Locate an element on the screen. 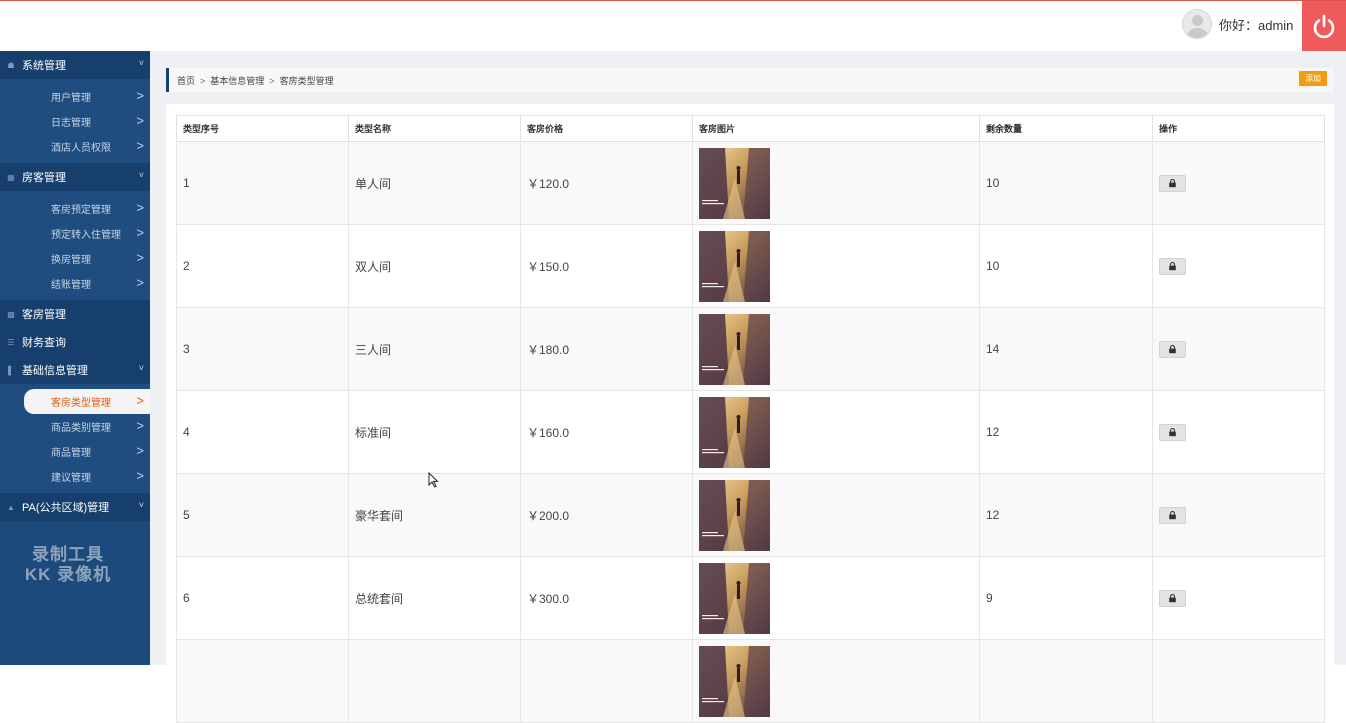  sidebar-item-room-type-management: 客房类型管理 > is located at coordinates (87, 401).